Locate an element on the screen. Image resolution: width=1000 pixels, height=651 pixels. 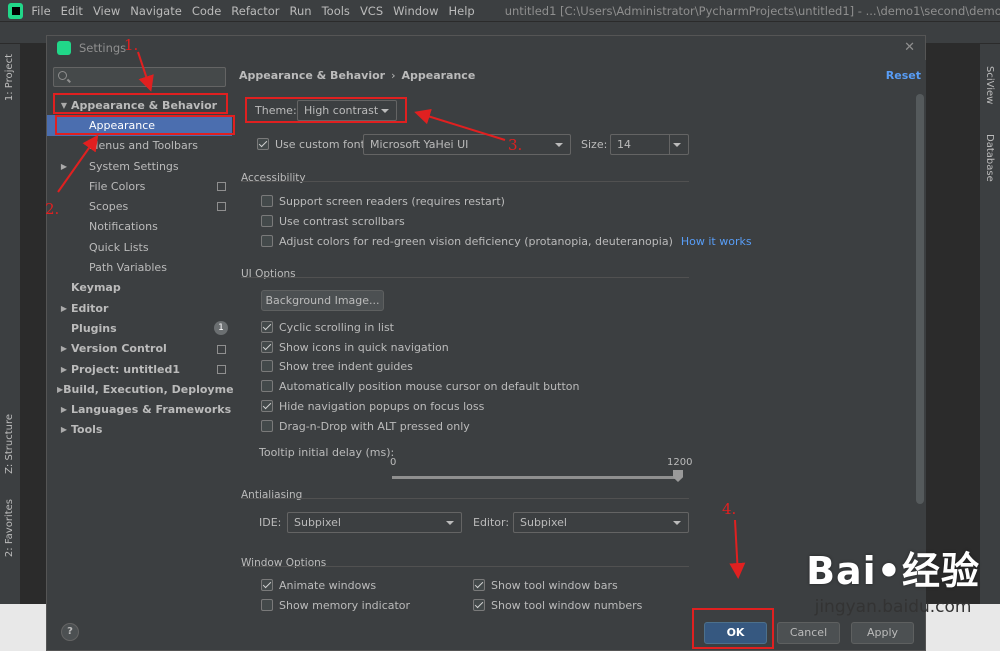
tree-indent-guides-checkbox: Show tree indent guides is located at coordinates (337, 366).